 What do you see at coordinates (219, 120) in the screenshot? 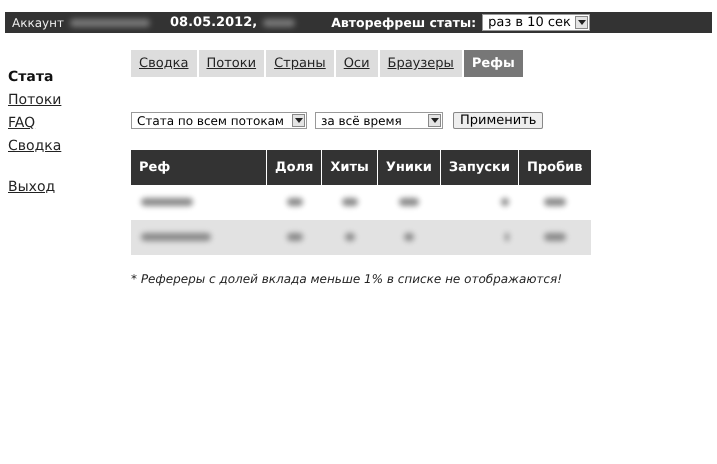
I see `stream-select: Стата по всем потокам` at bounding box center [219, 120].